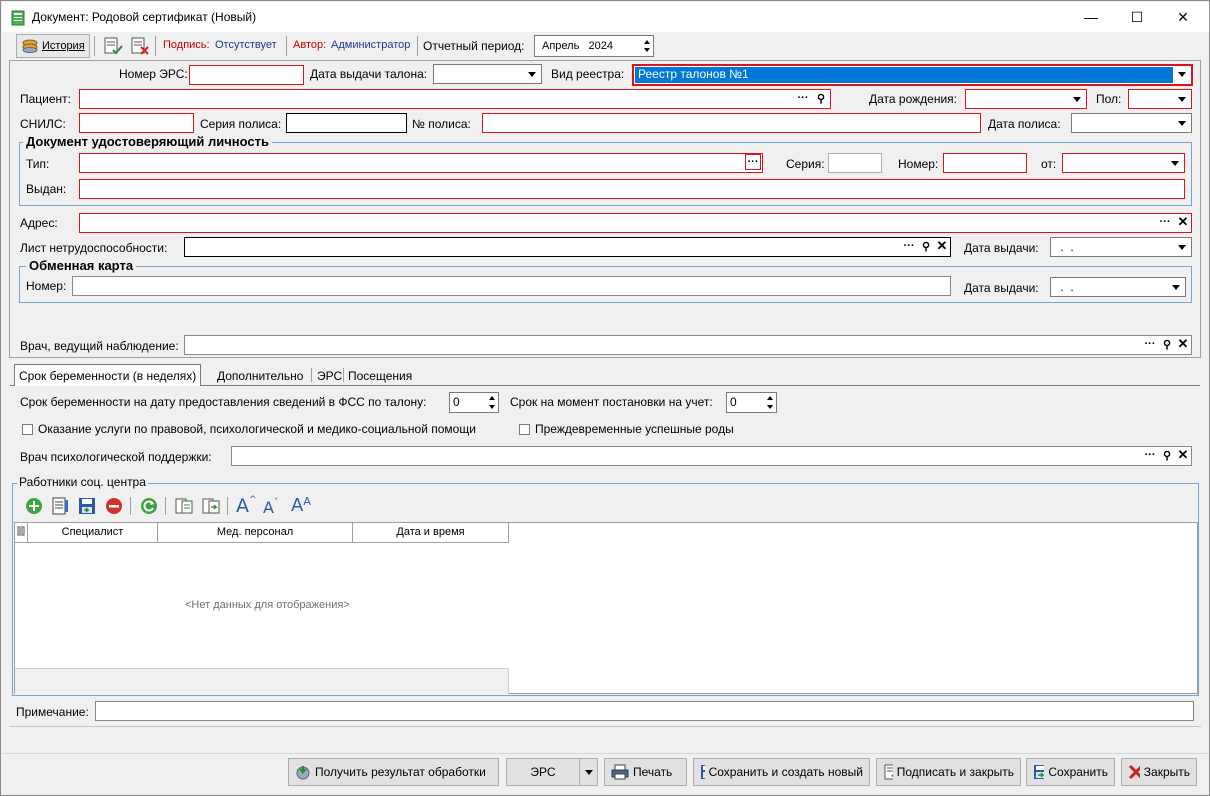 The height and width of the screenshot is (796, 1210). What do you see at coordinates (1070, 772) in the screenshot?
I see `save-button: Сохранить` at bounding box center [1070, 772].